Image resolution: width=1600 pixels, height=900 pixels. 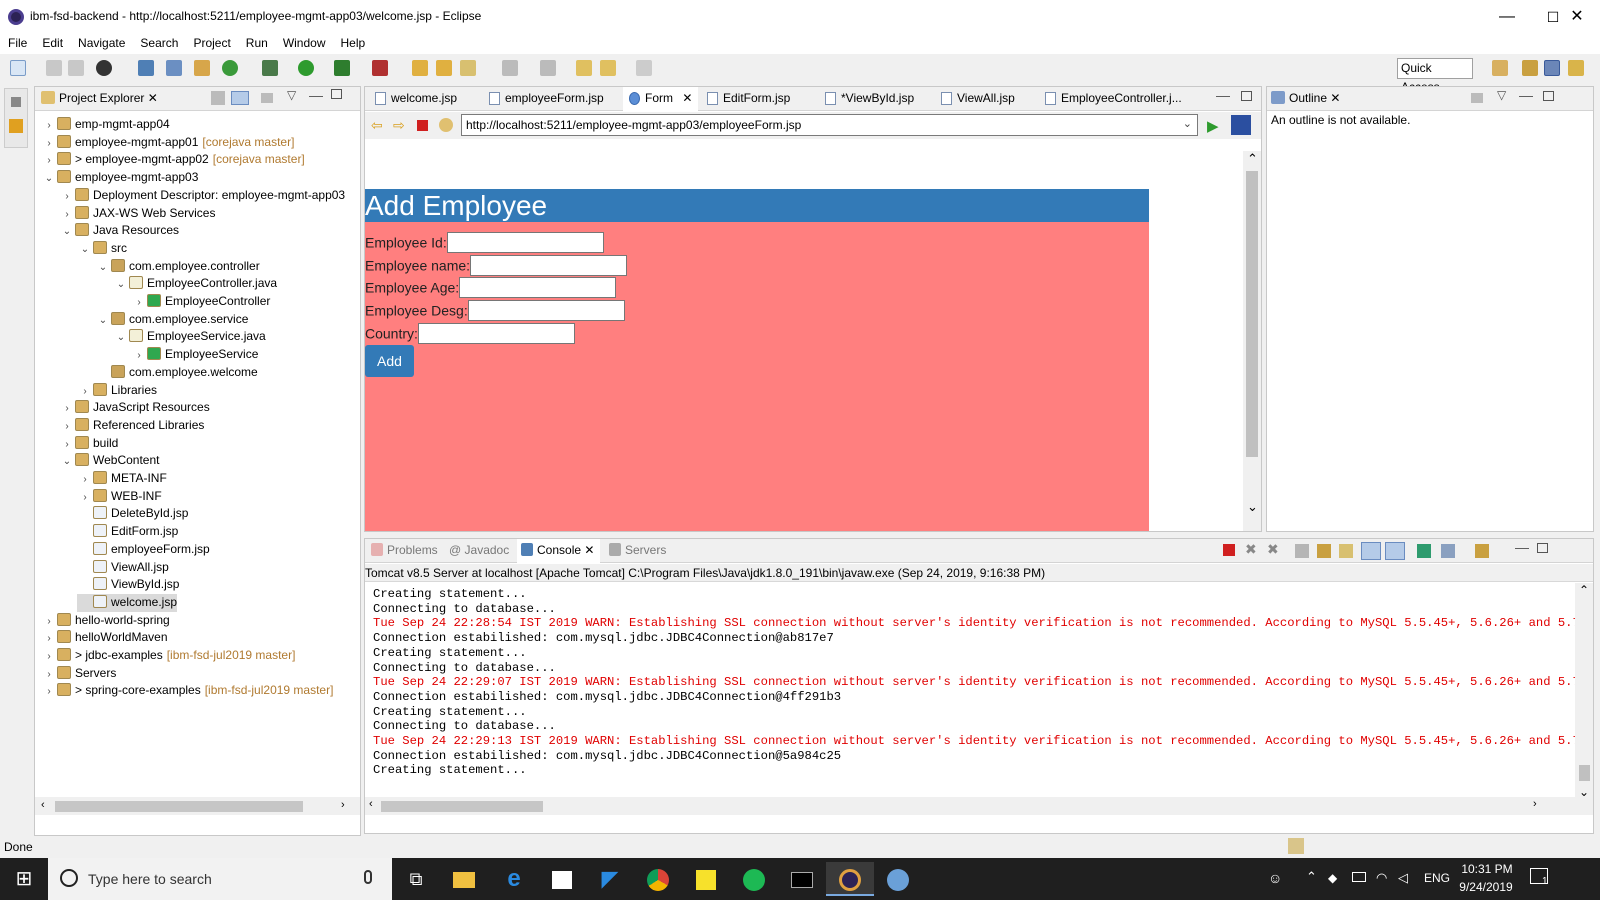 I want to click on terminal-icon, so click(x=802, y=879).